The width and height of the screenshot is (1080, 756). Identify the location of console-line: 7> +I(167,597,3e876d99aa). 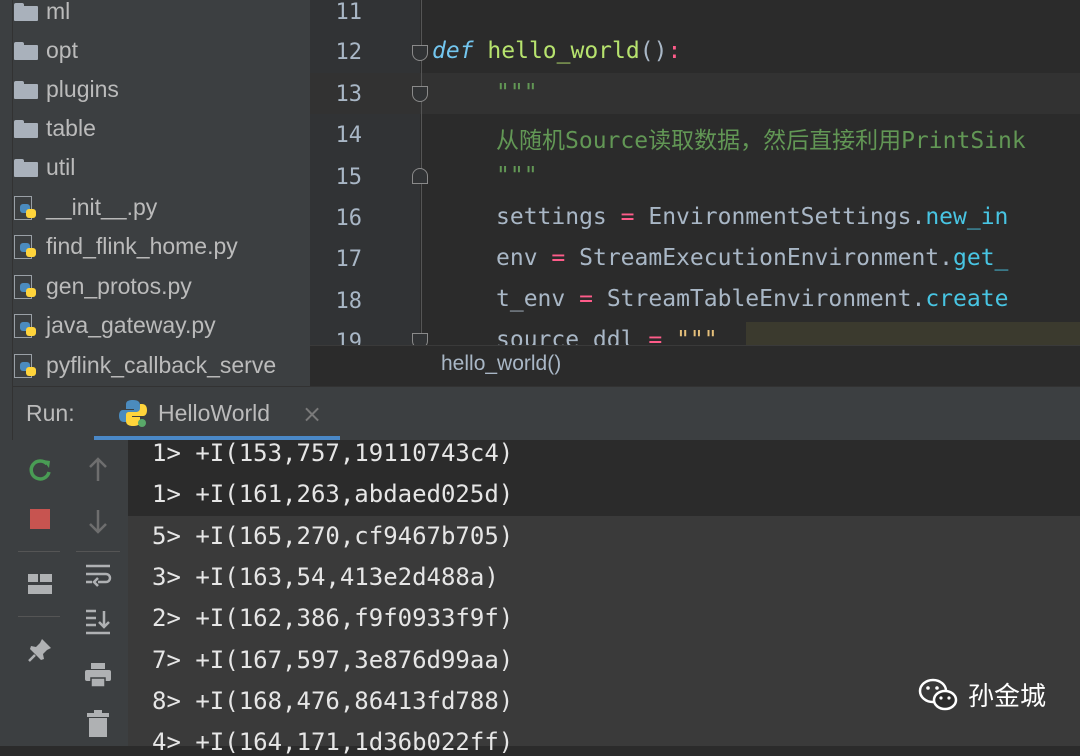
(333, 660).